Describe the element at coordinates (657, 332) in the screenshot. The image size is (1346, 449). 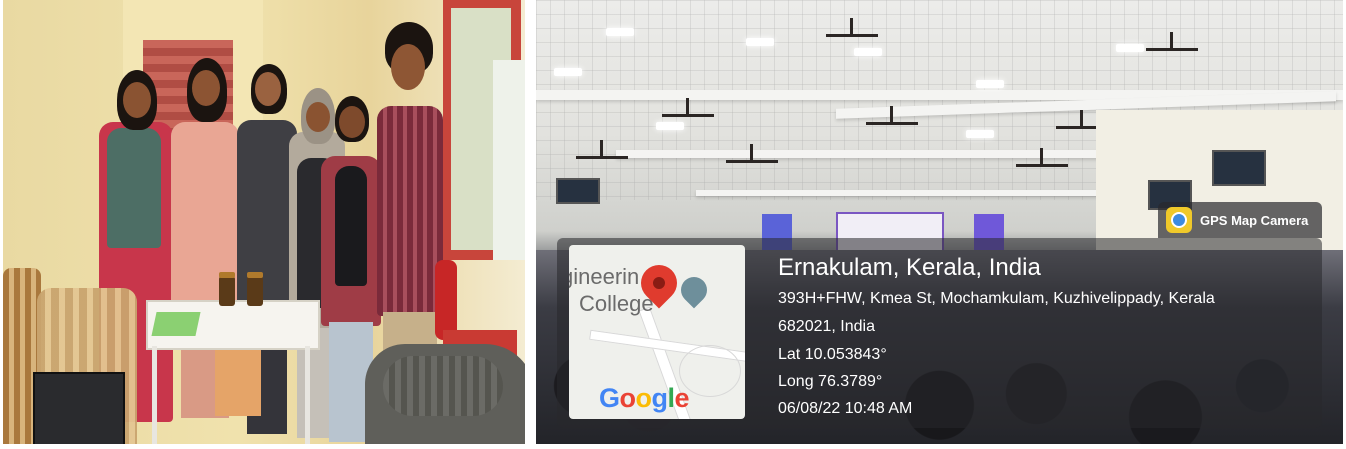
I see `map-thumbnail: gineerin College Google` at that location.